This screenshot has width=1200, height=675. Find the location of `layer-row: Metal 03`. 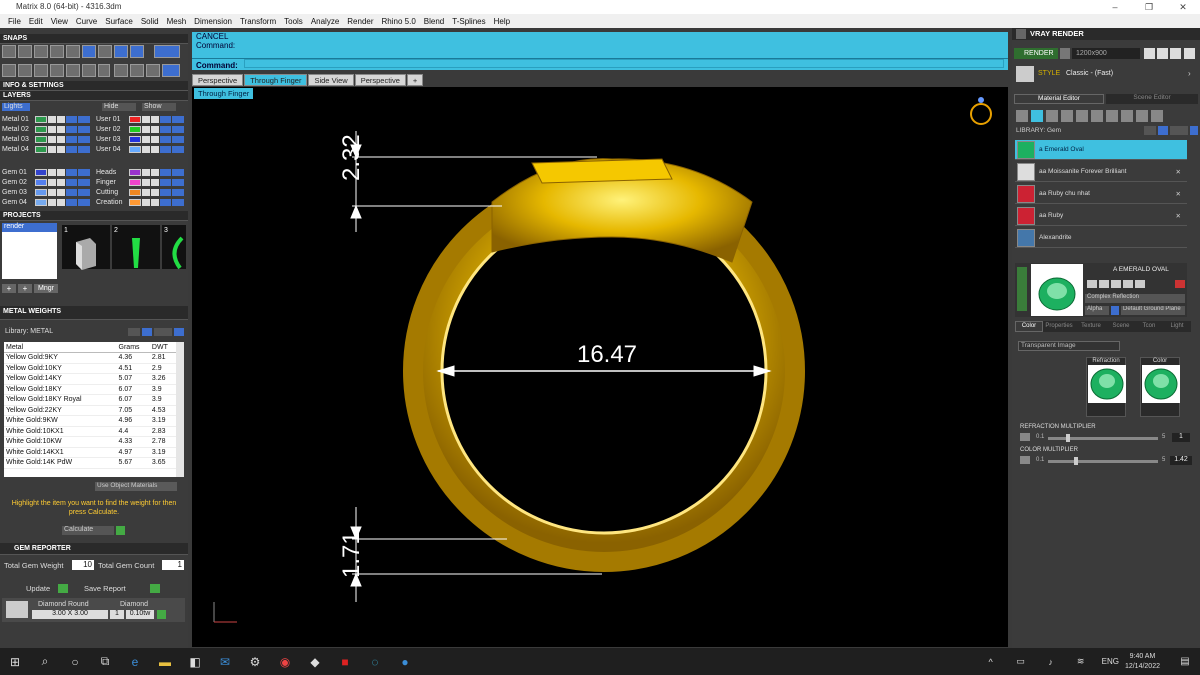

layer-row: Metal 03 is located at coordinates (46, 139).